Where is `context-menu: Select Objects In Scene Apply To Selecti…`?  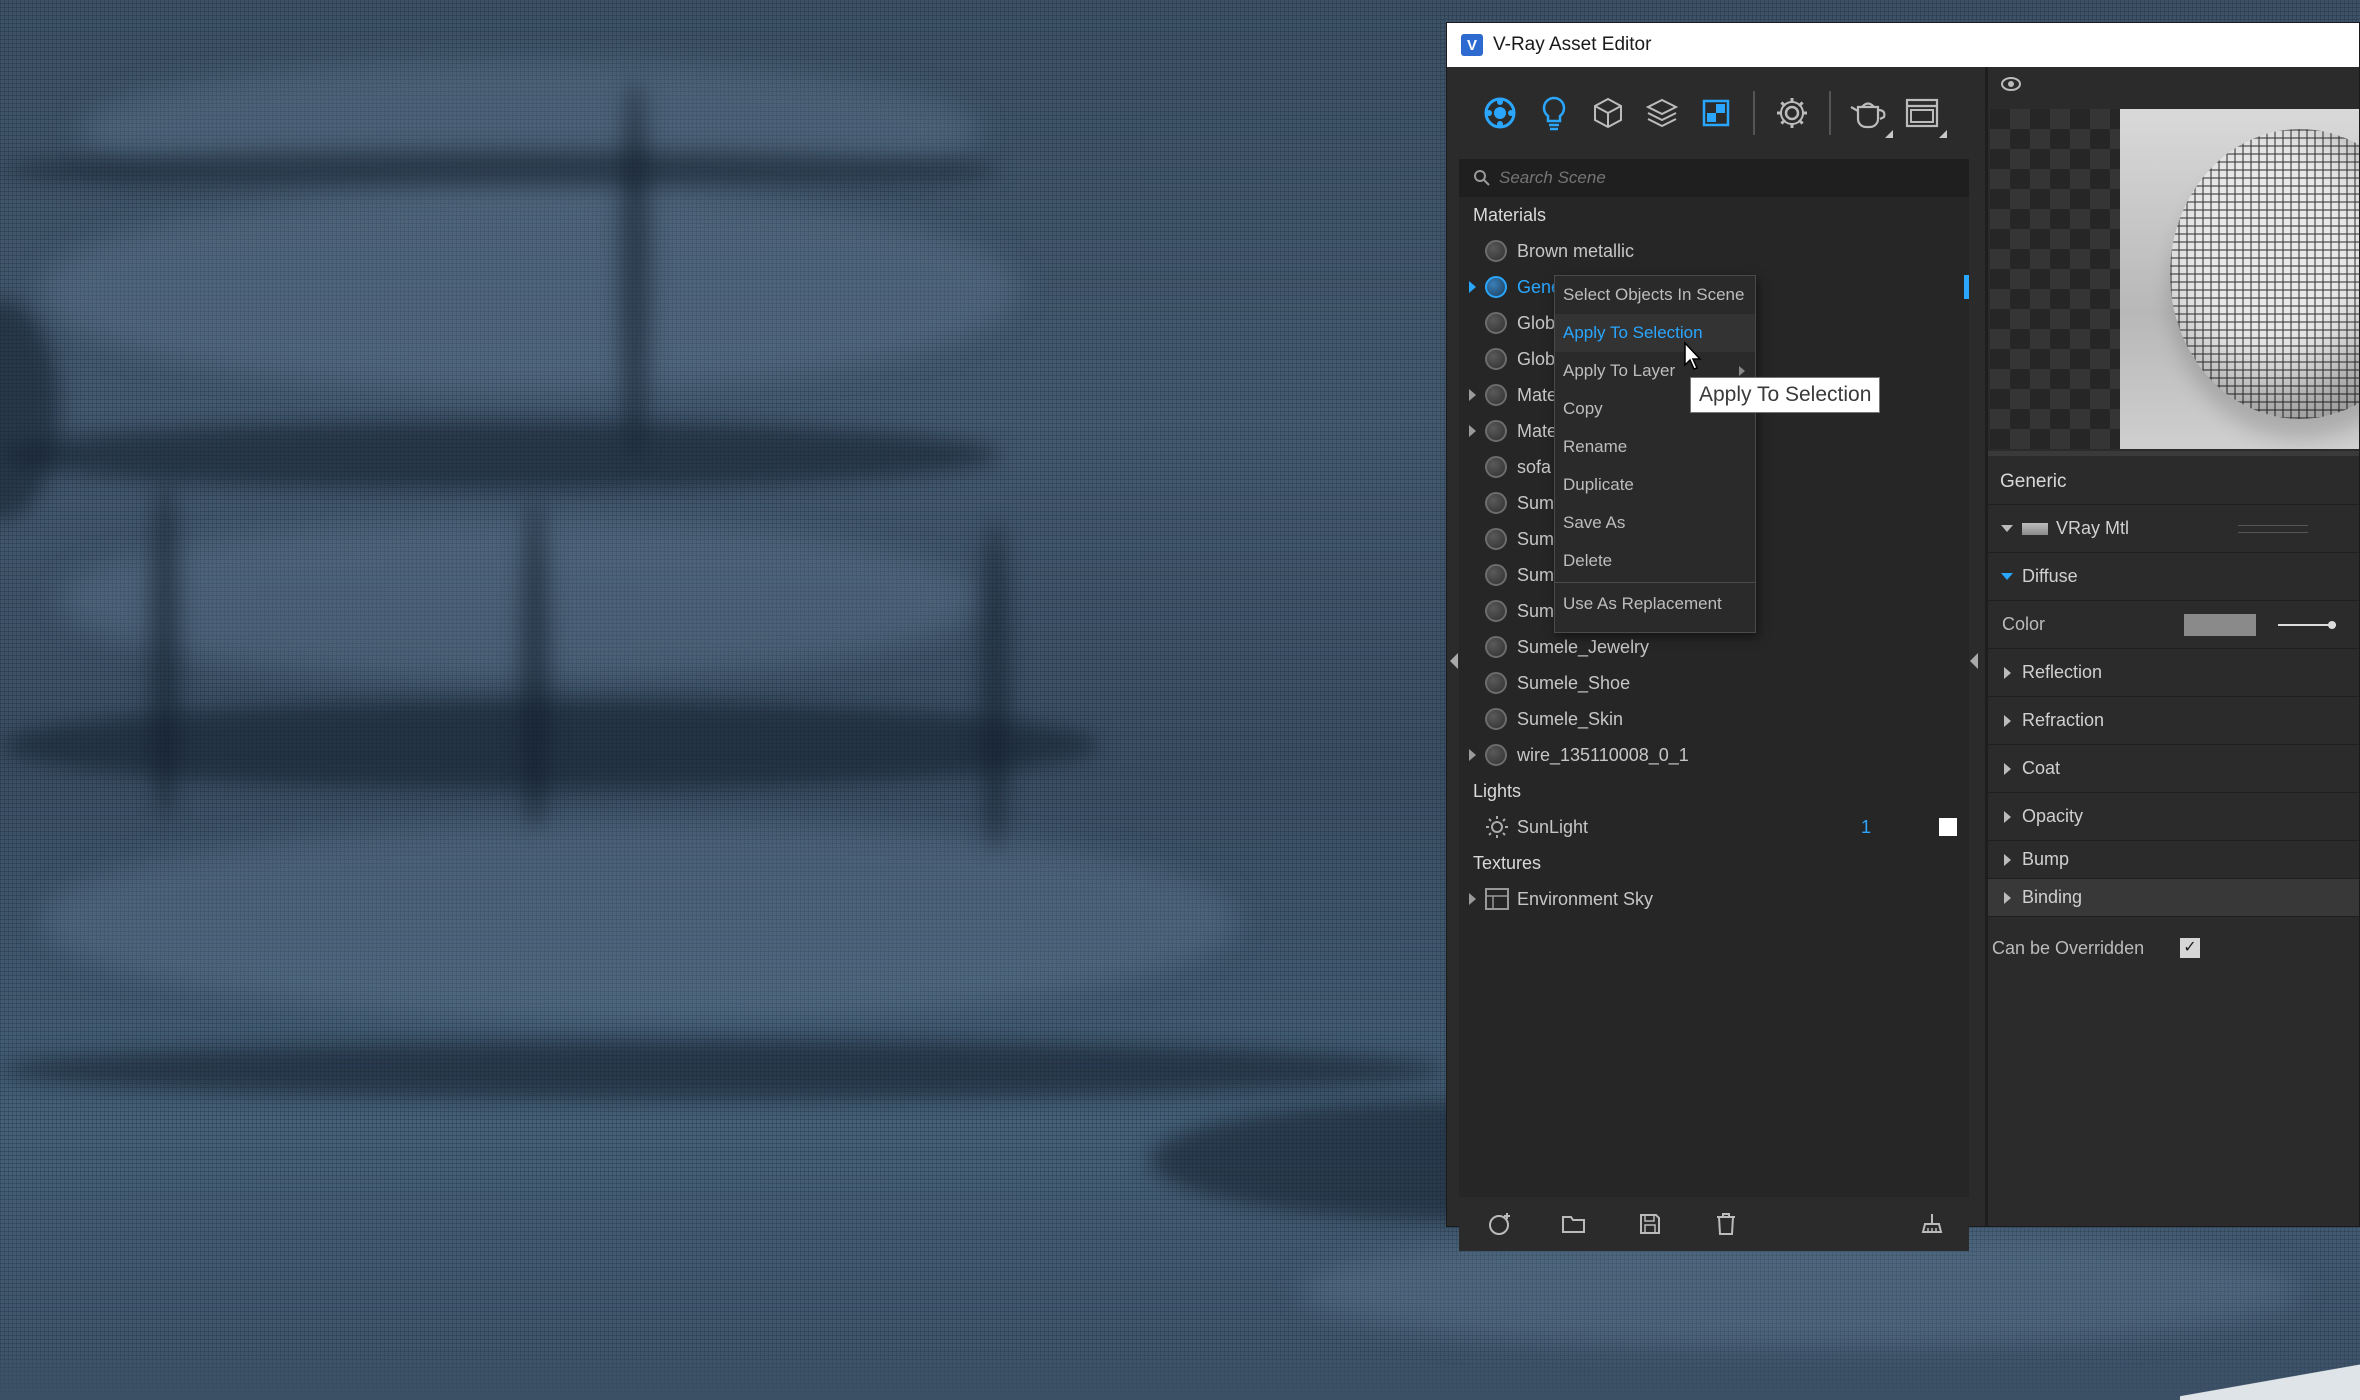 context-menu: Select Objects In Scene Apply To Selecti… is located at coordinates (1655, 454).